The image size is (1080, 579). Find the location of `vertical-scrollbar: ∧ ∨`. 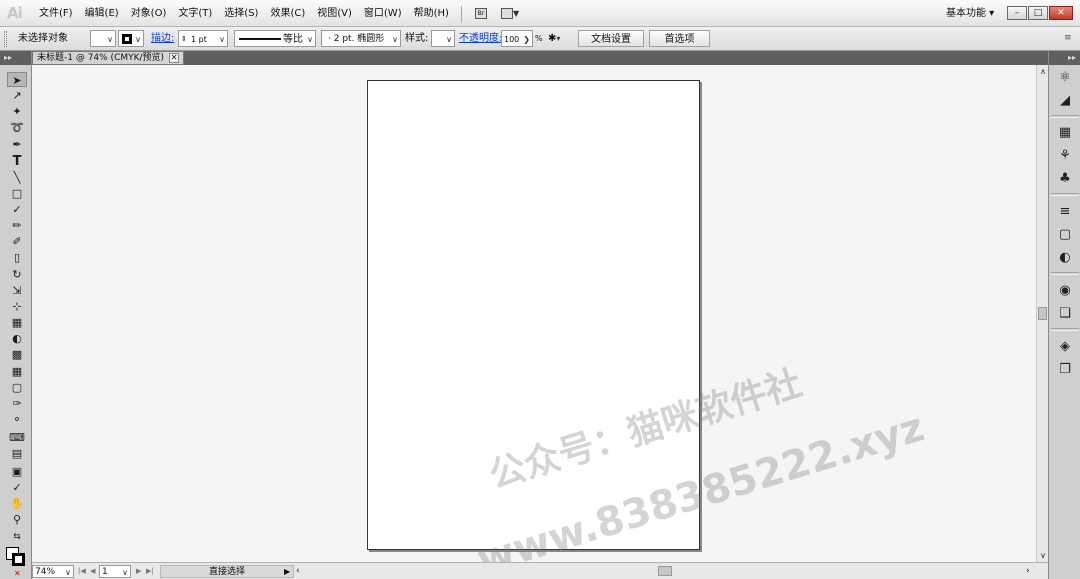

vertical-scrollbar: ∧ ∨ is located at coordinates (1042, 313).